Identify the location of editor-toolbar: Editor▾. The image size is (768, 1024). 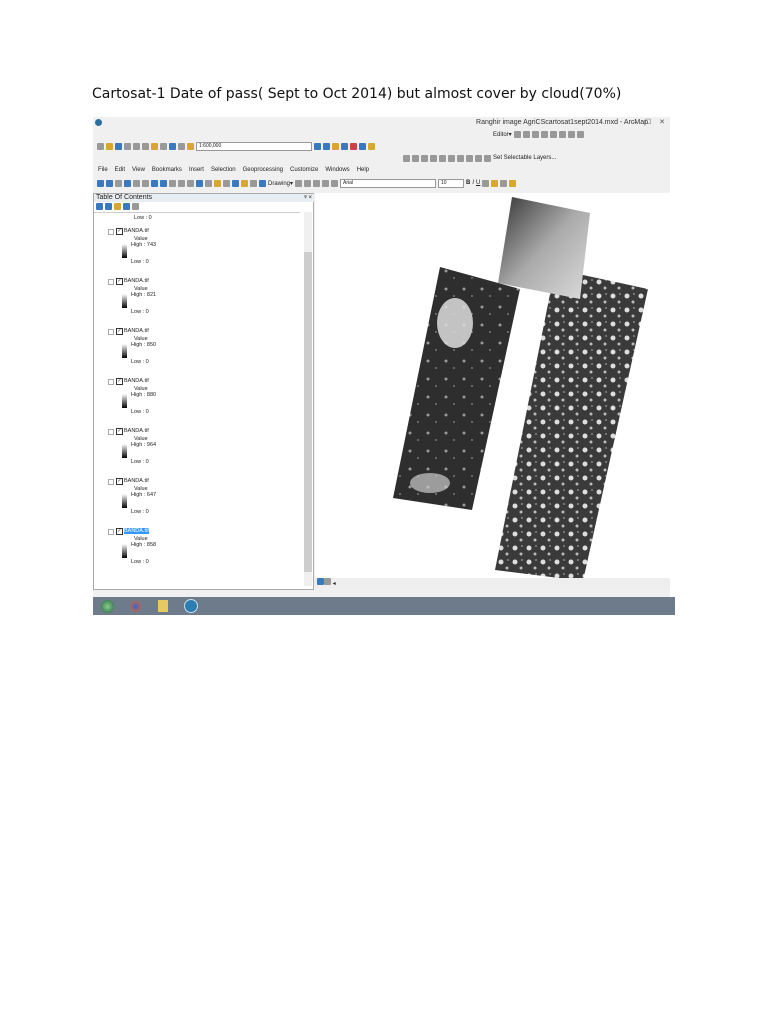
(538, 134).